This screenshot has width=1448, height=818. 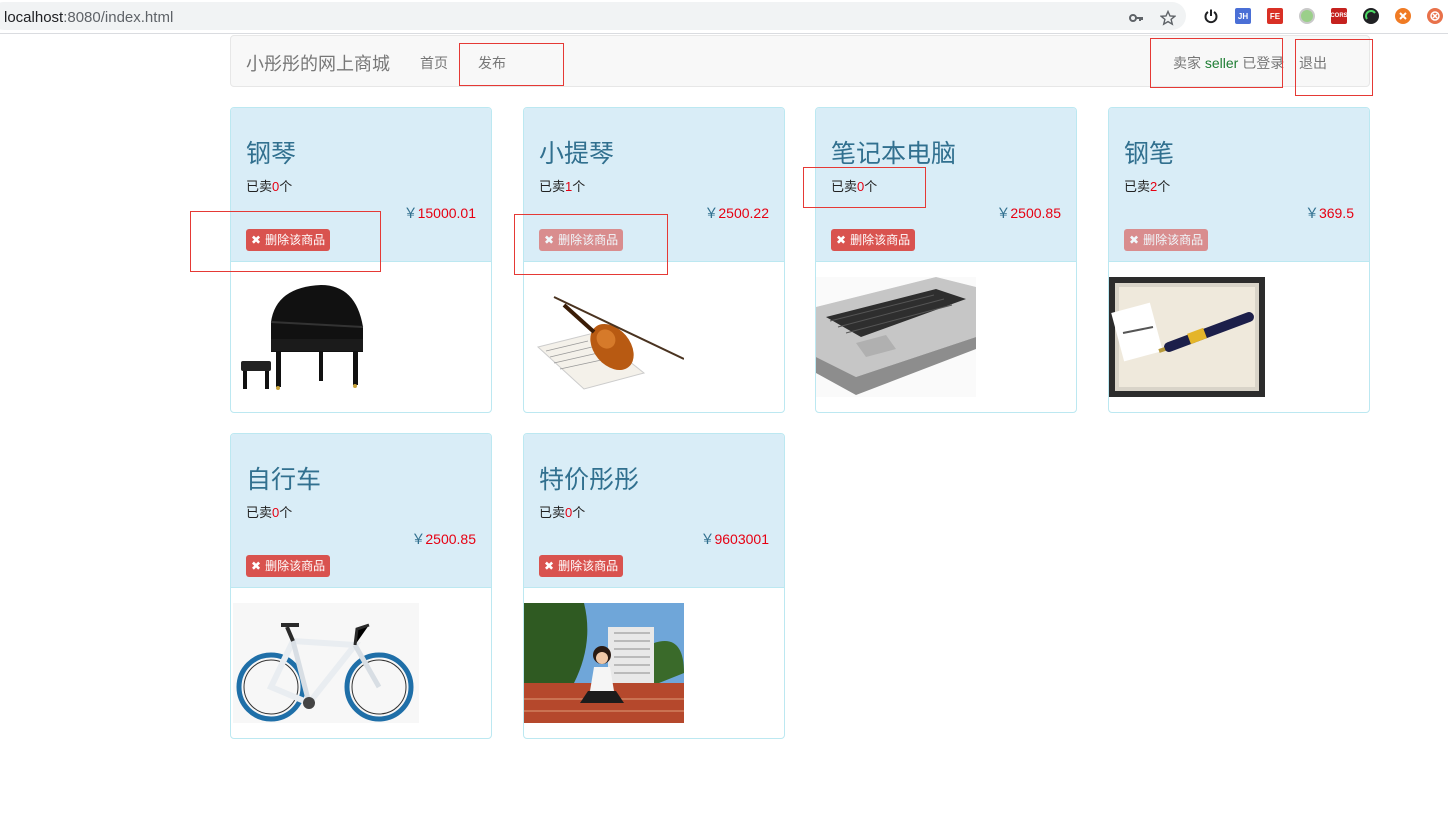 What do you see at coordinates (361, 185) in the screenshot?
I see `product-card-header: 钢琴 已卖0个 ￥15000.01 ✖ 删除该商品` at bounding box center [361, 185].